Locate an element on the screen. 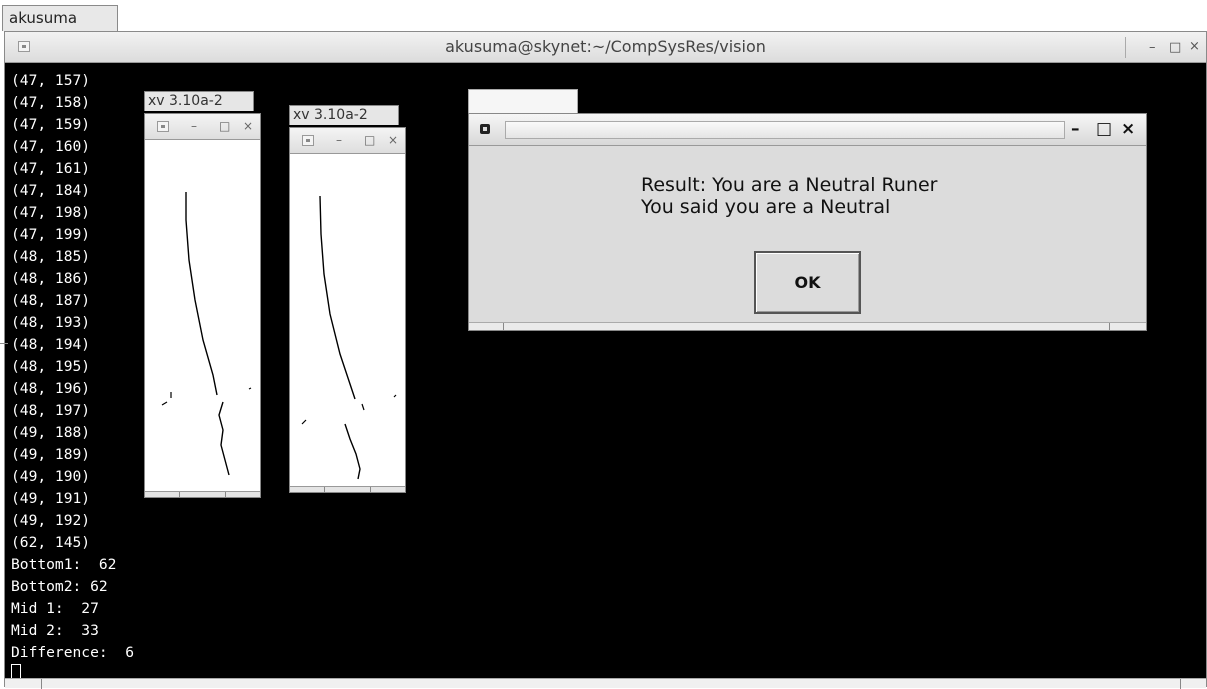  titlebar-divider is located at coordinates (1125, 47).